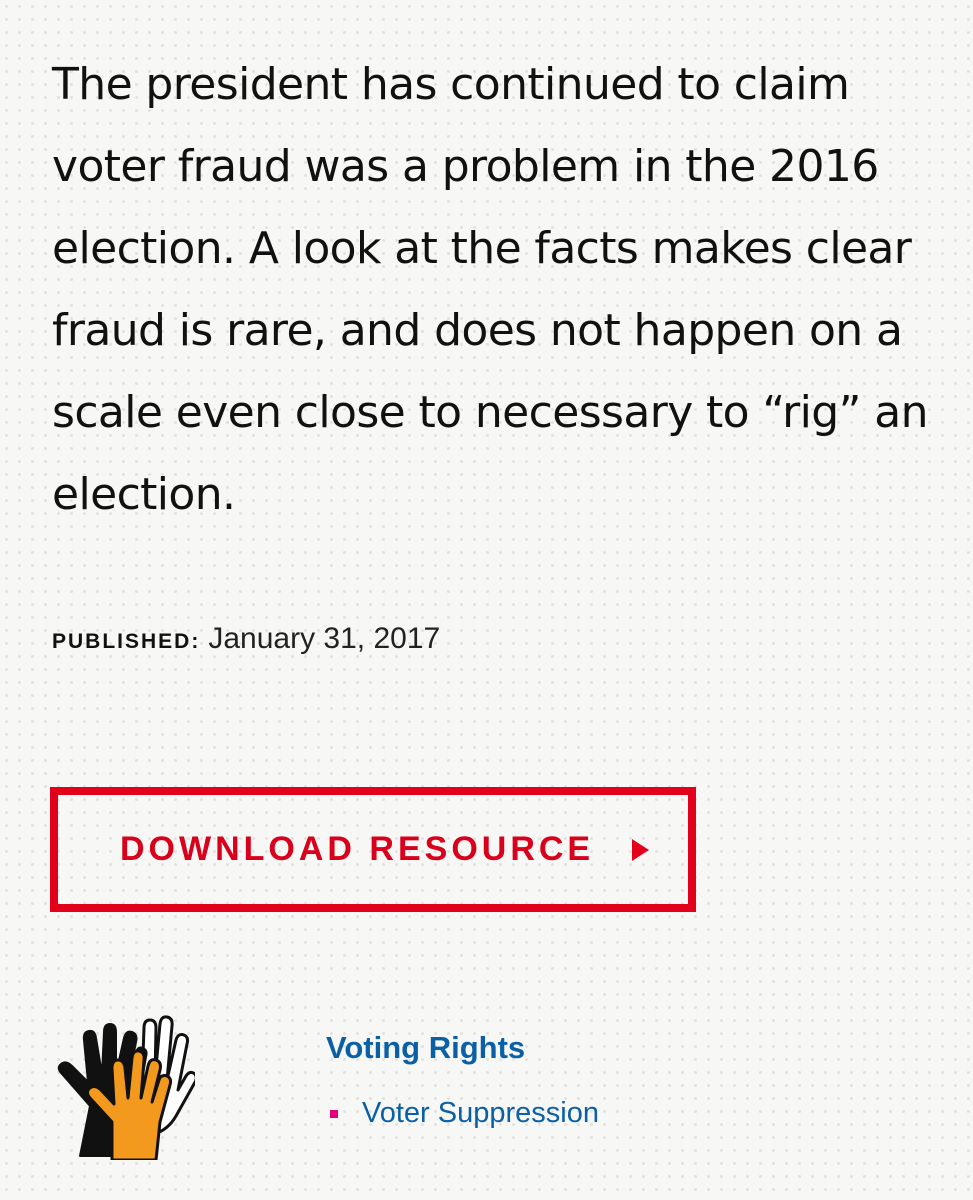  I want to click on topic-link-voter-suppression: Voter Suppression, so click(480, 1113).